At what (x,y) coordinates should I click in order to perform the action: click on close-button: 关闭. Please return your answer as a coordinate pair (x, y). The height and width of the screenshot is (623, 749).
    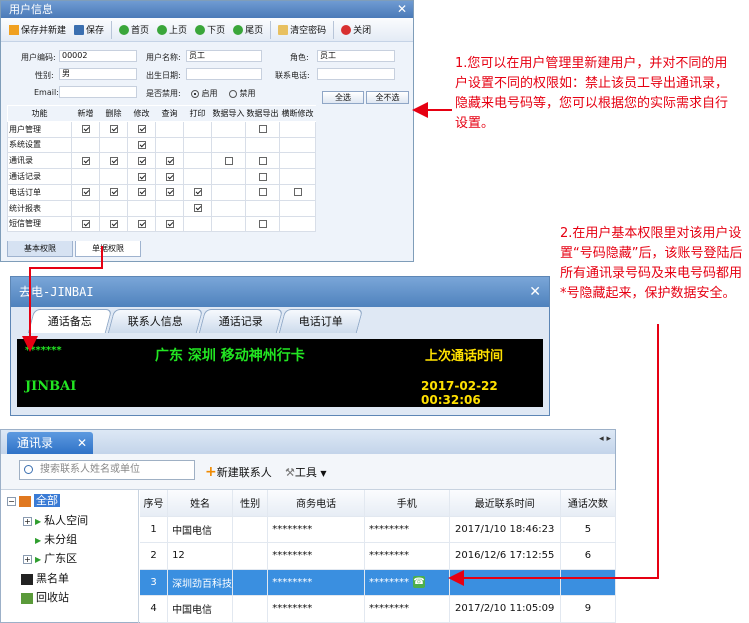
    Looking at the image, I should click on (356, 30).